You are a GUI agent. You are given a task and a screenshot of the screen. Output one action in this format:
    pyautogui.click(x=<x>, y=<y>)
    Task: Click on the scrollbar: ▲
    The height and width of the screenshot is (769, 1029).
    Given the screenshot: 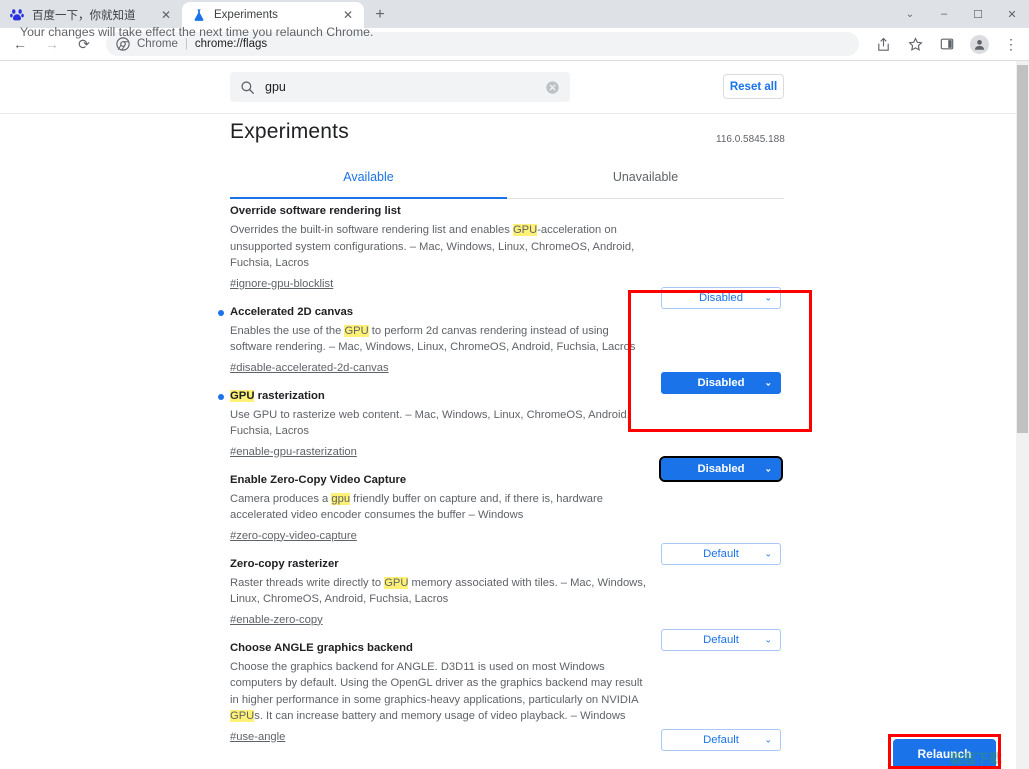 What is the action you would take?
    pyautogui.click(x=1022, y=415)
    